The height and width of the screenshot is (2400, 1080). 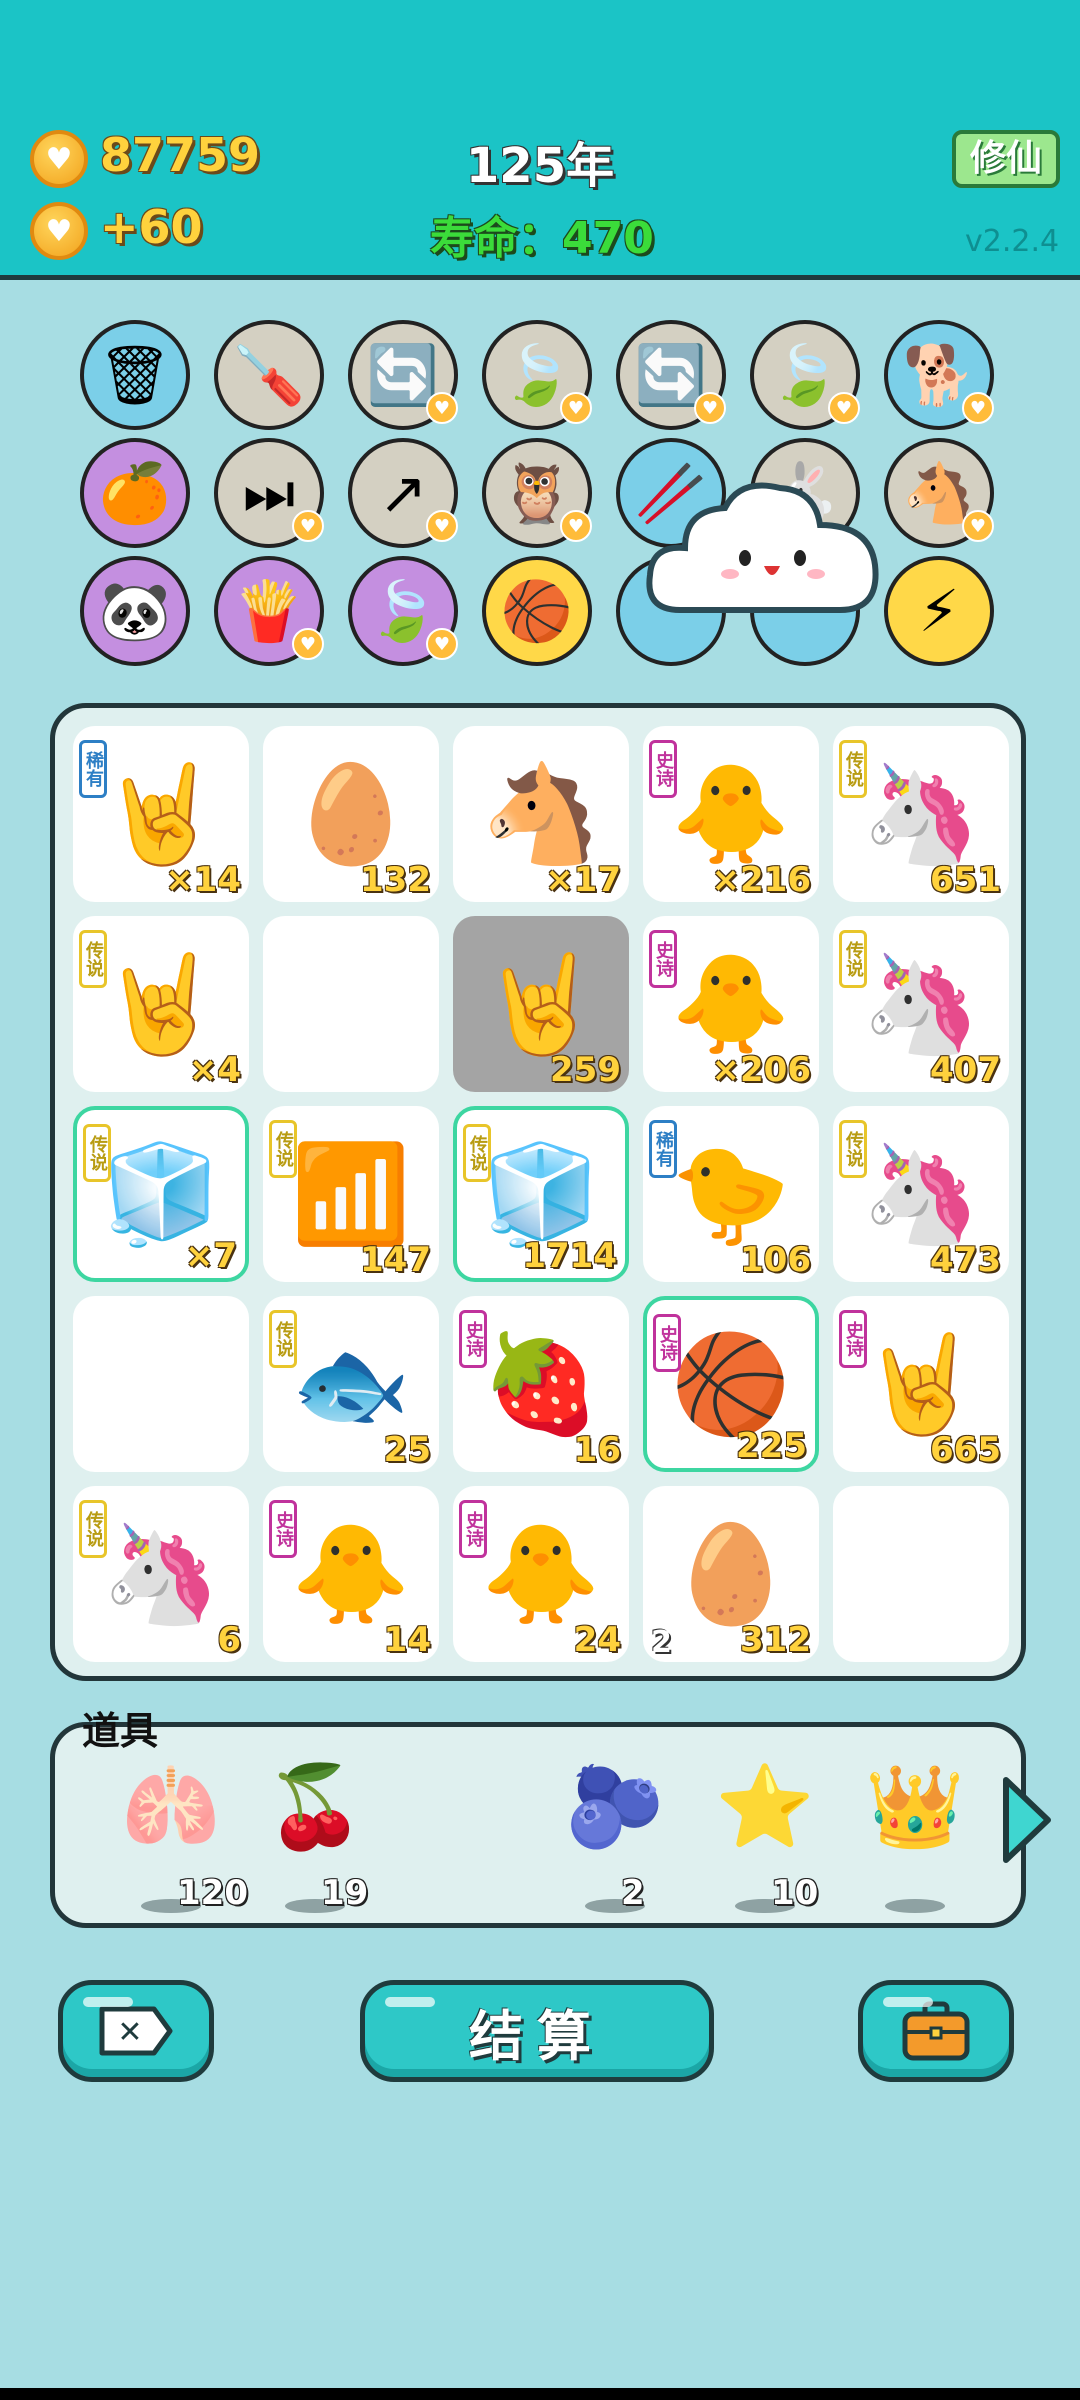 What do you see at coordinates (731, 1574) in the screenshot?
I see `board-cell: 🥚 2 312` at bounding box center [731, 1574].